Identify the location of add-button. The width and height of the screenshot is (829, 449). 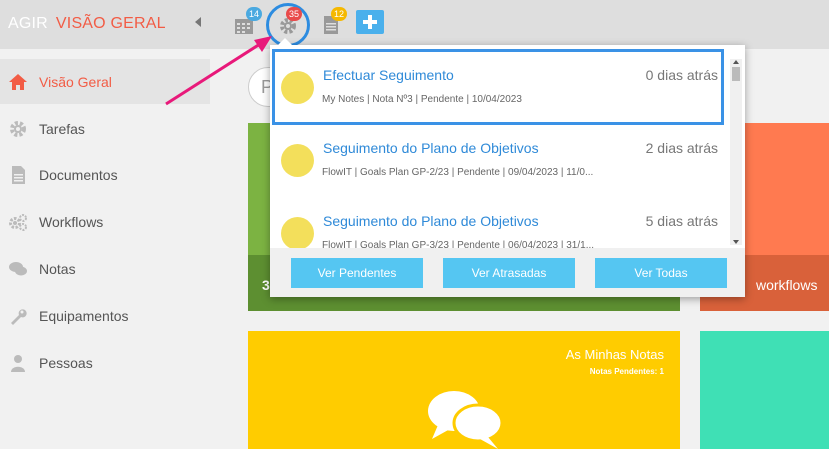
(370, 22).